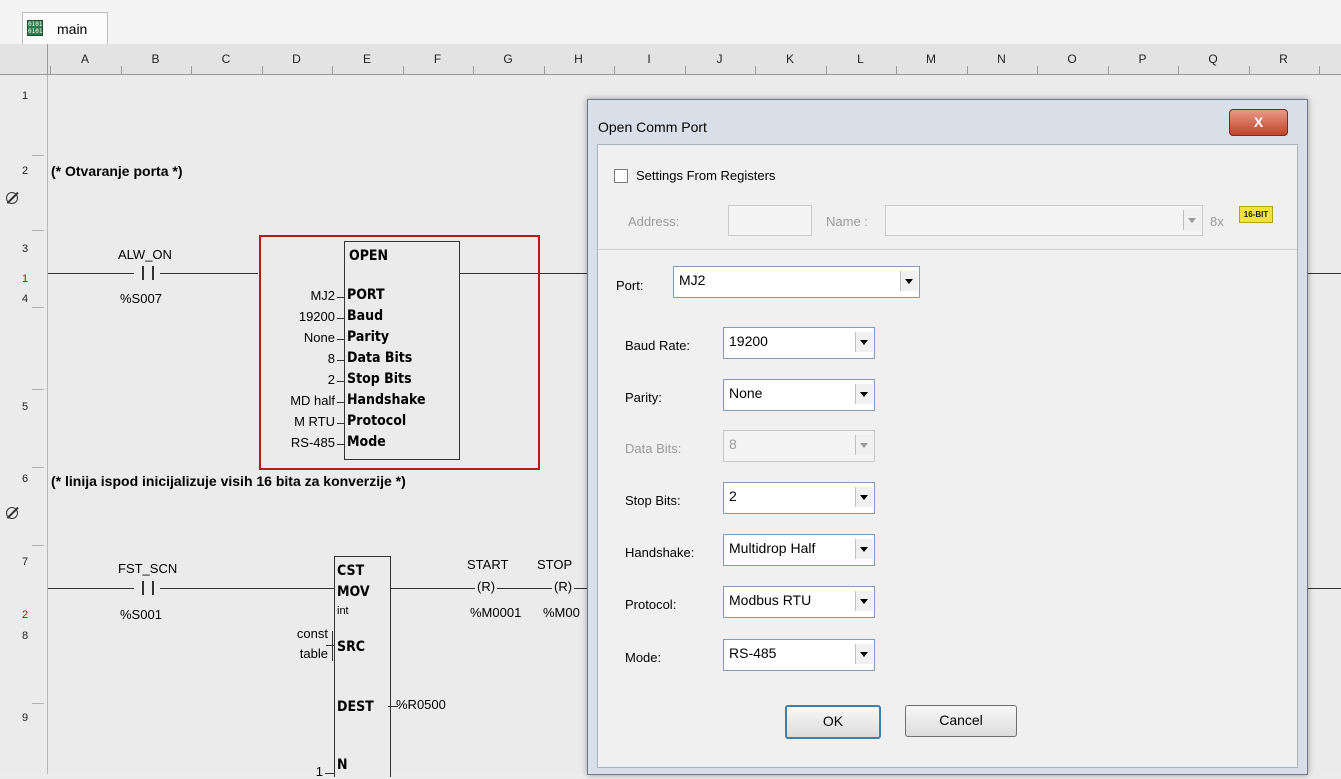  What do you see at coordinates (379, 379) in the screenshot?
I see `pin-label: Stop Bits` at bounding box center [379, 379].